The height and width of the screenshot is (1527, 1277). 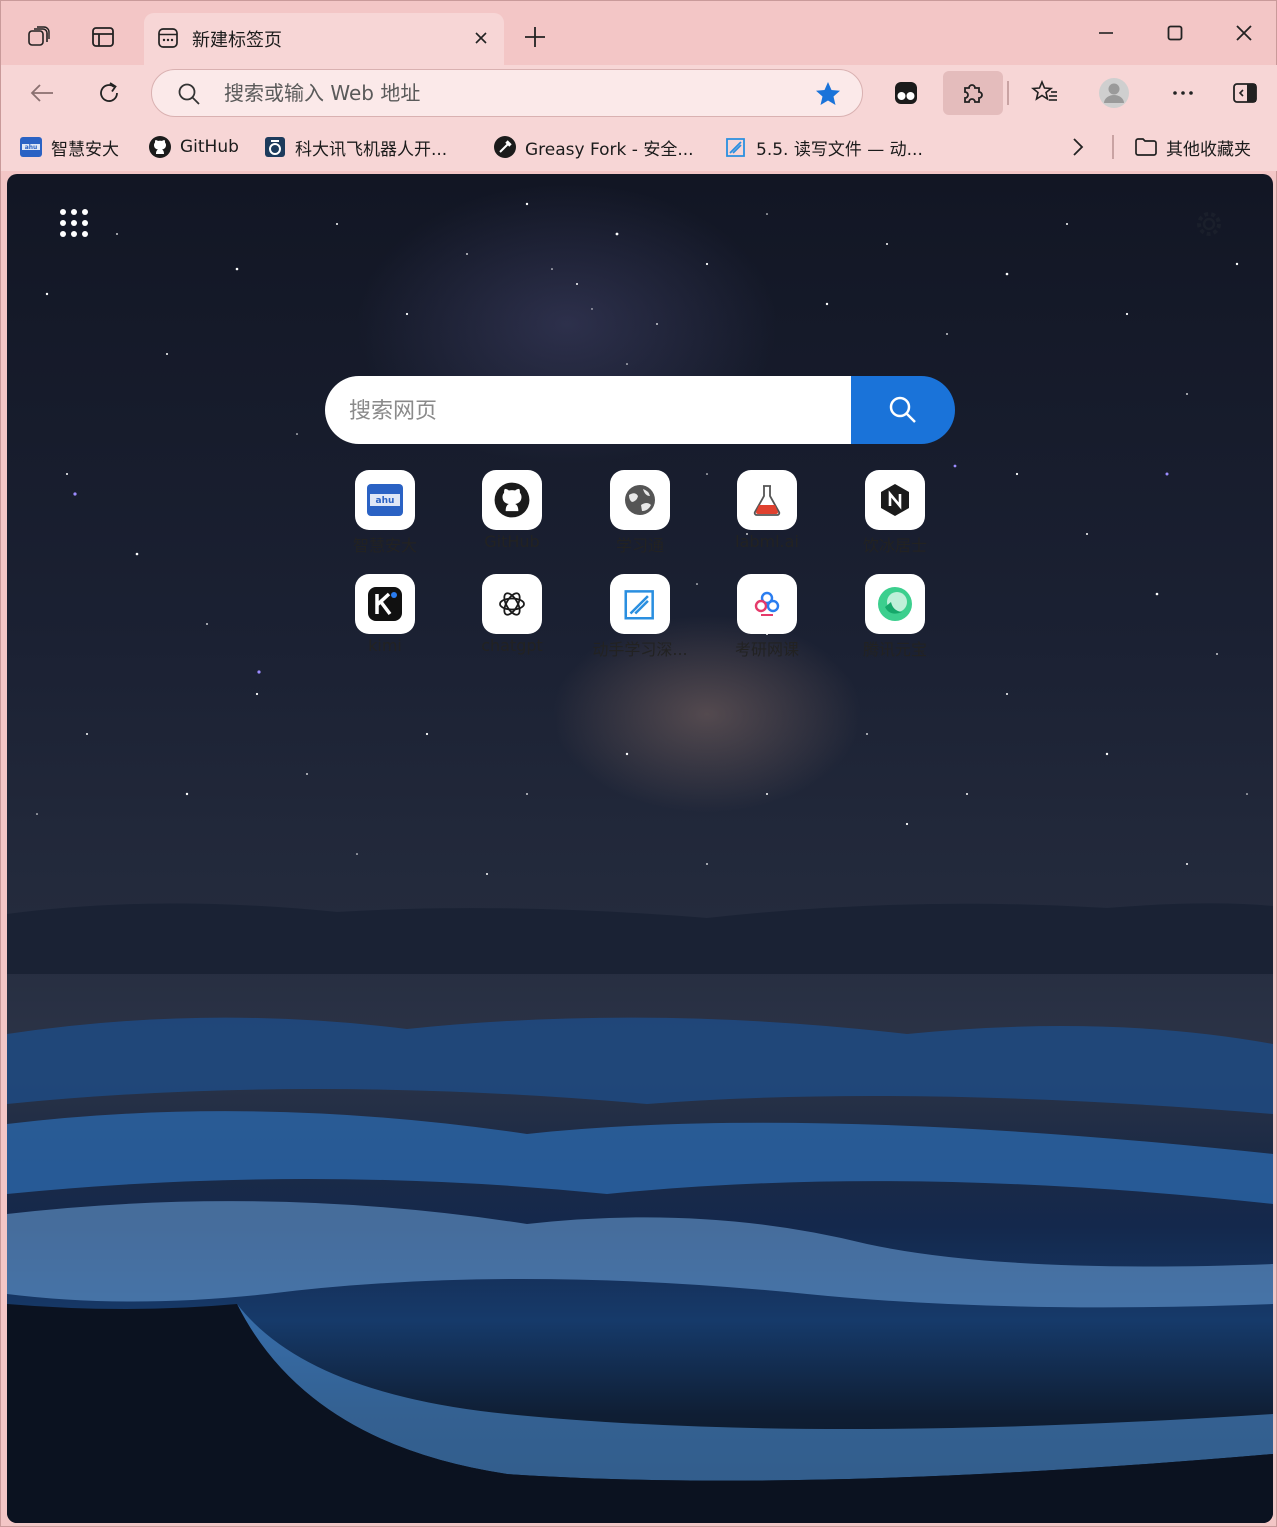 What do you see at coordinates (906, 93) in the screenshot?
I see `tampermonkey-extension-icon` at bounding box center [906, 93].